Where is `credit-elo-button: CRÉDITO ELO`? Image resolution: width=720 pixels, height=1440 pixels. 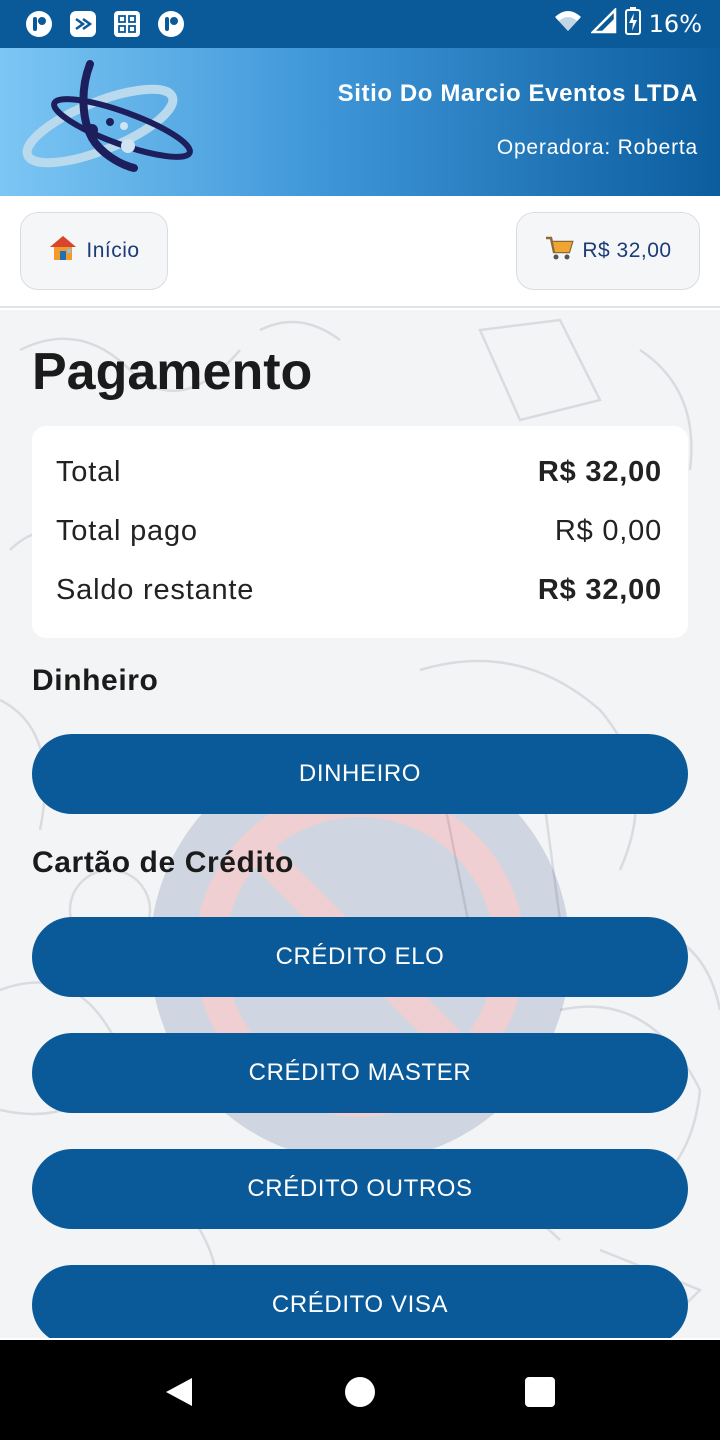 credit-elo-button: CRÉDITO ELO is located at coordinates (360, 957).